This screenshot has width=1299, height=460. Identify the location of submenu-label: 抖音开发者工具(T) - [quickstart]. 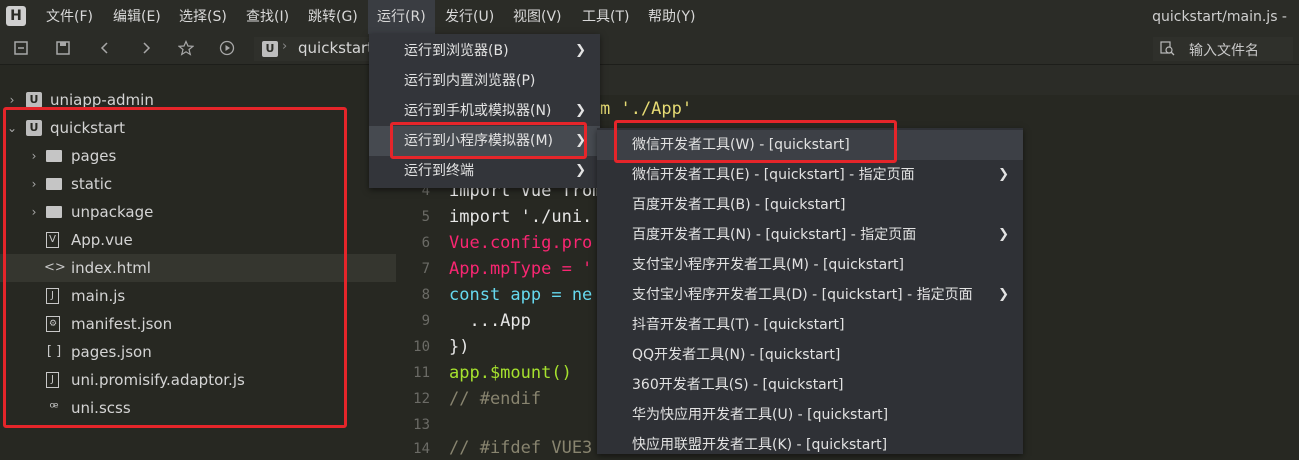
(738, 325).